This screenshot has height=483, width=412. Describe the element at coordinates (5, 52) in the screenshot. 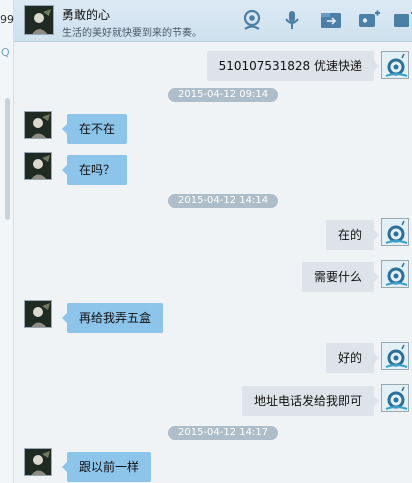

I see `search-icon: Q` at that location.